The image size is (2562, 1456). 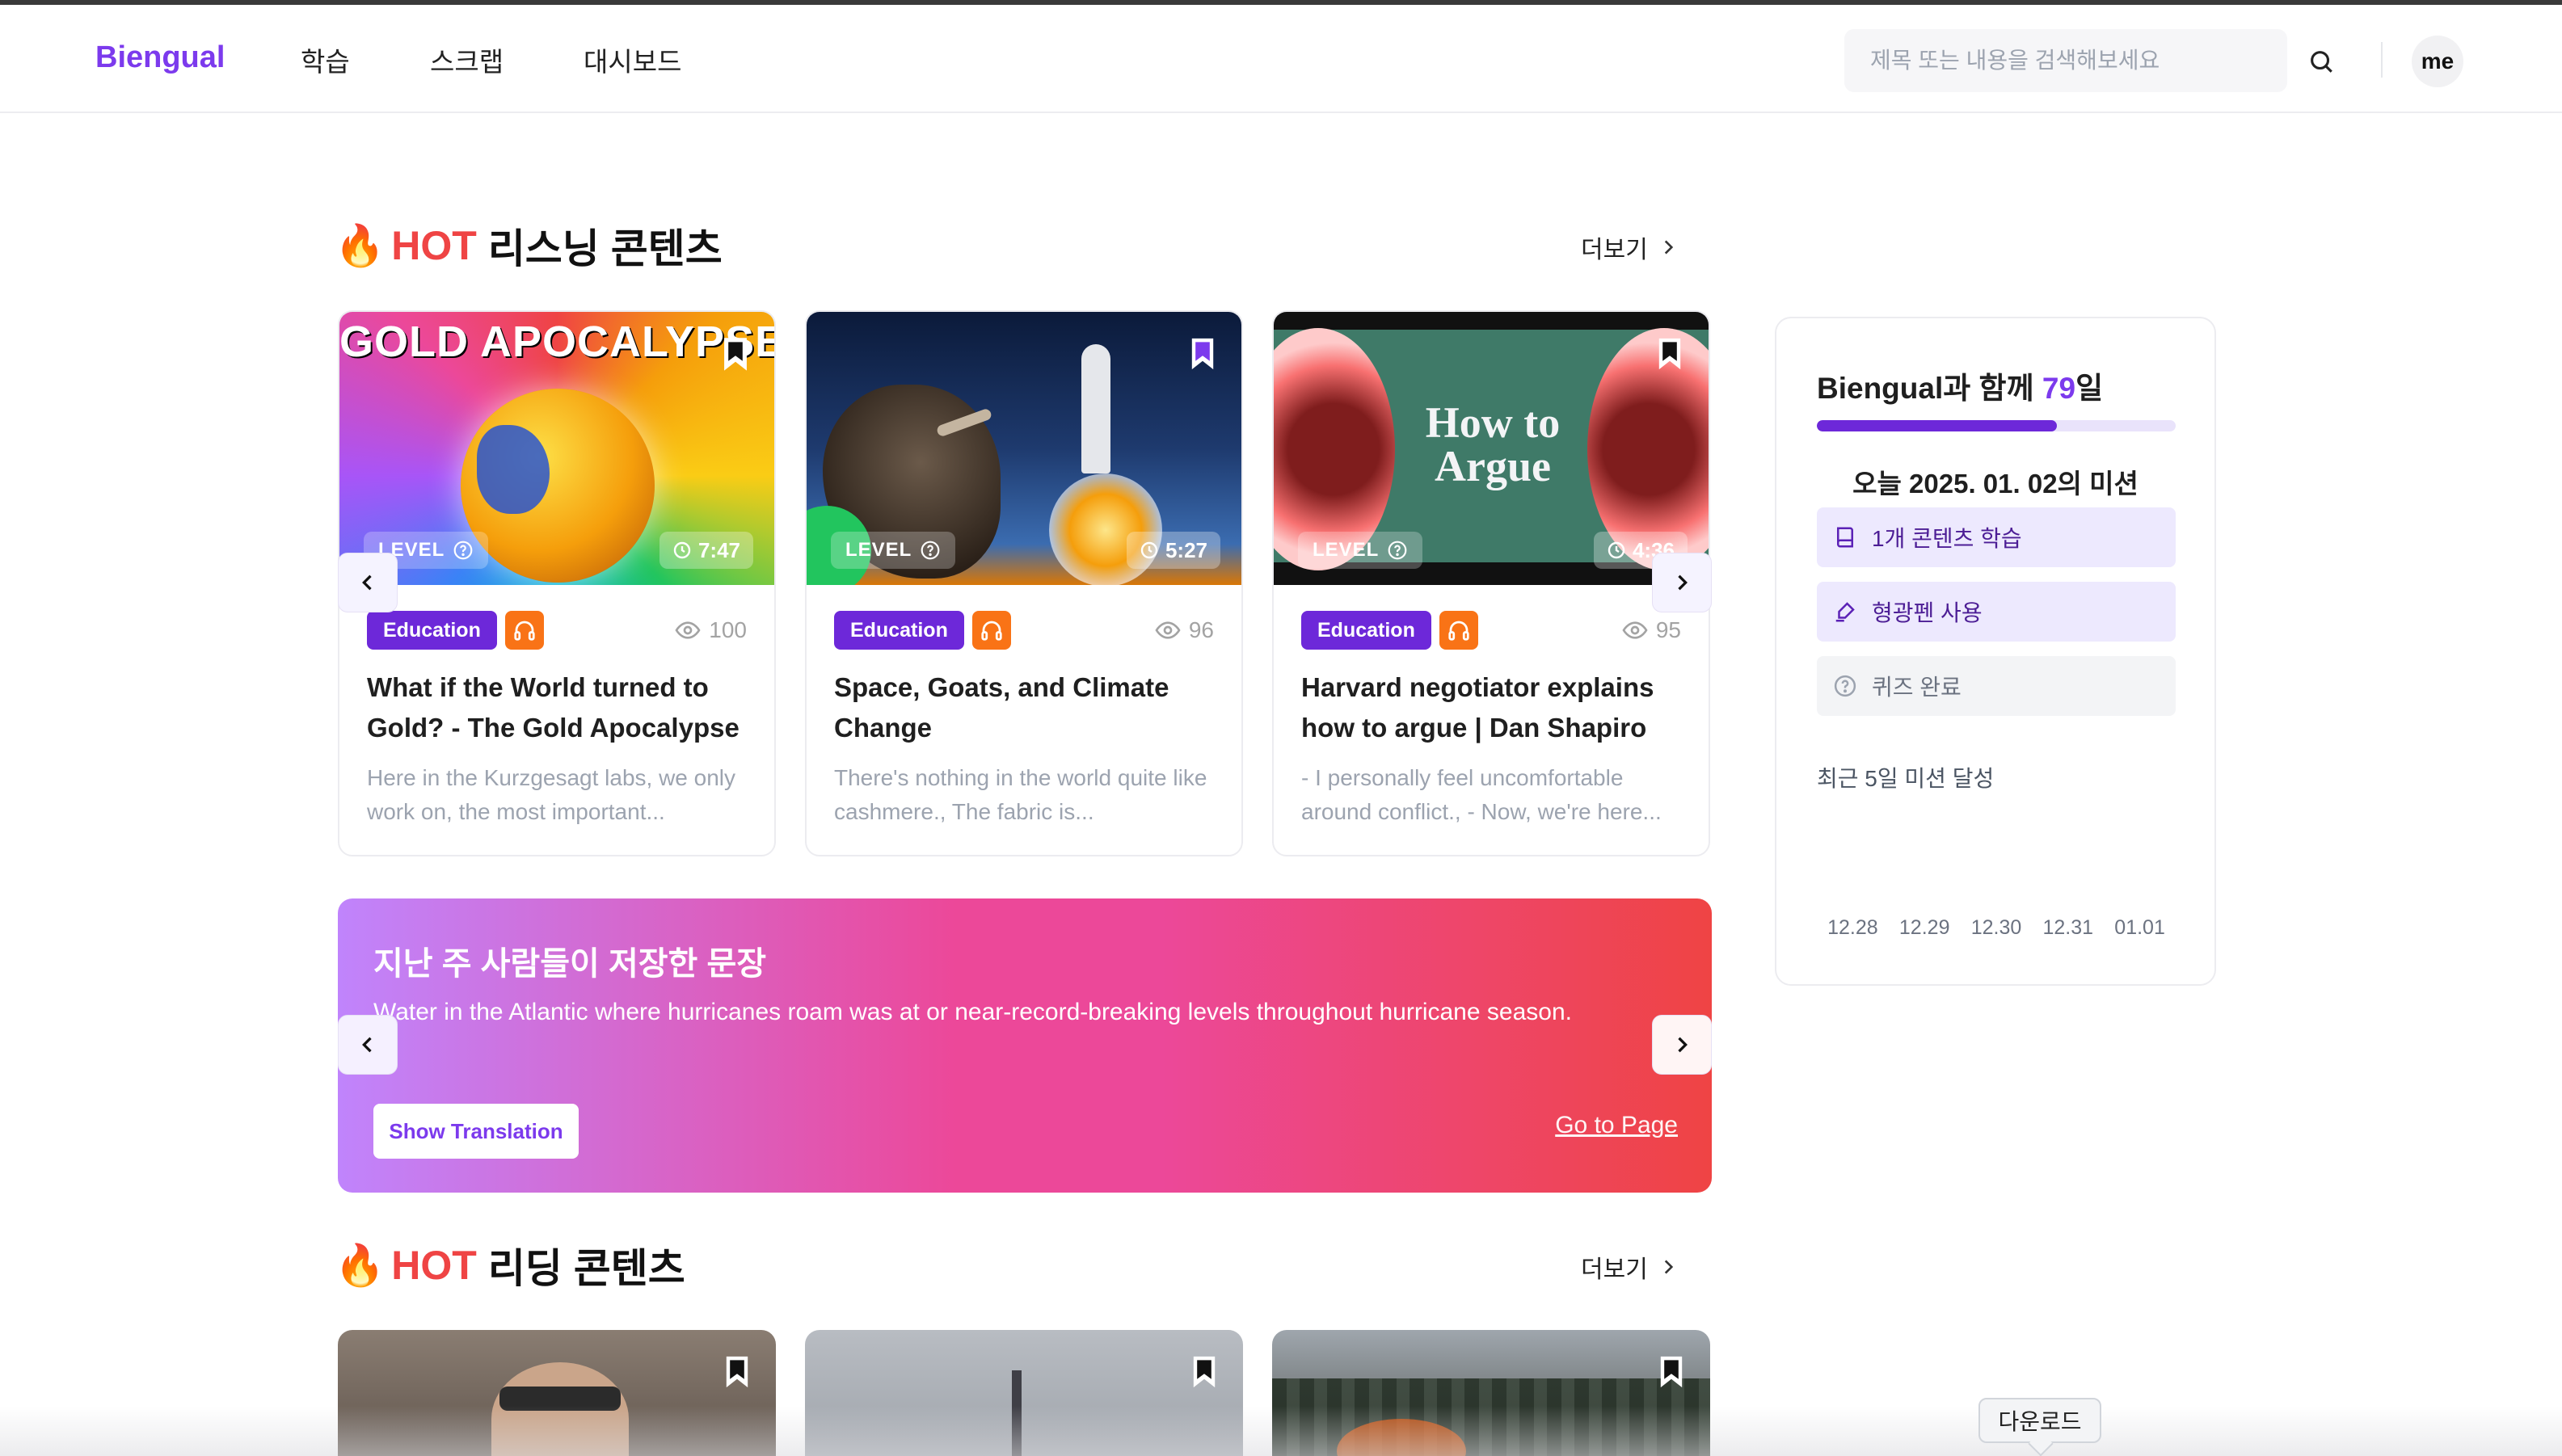 I want to click on section-title-text: 리딩 콘텐츠, so click(x=586, y=1269).